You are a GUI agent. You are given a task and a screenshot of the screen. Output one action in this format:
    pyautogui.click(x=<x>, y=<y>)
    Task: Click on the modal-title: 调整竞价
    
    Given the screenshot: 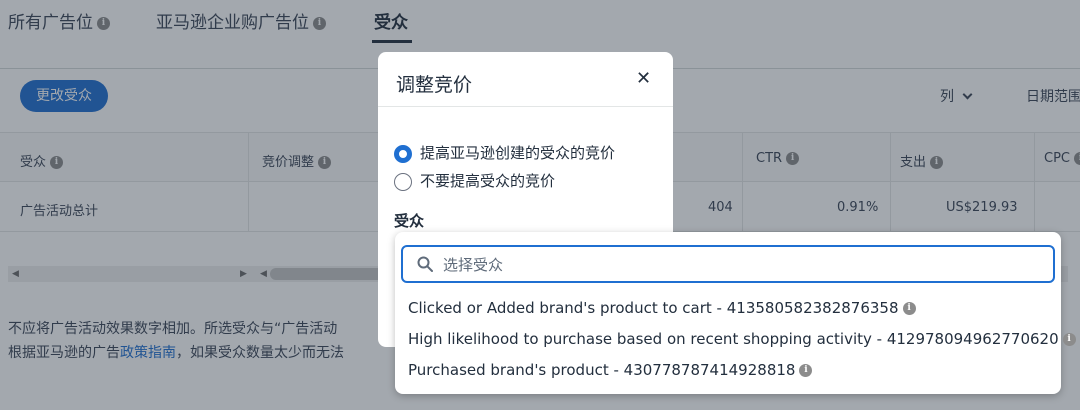 What is the action you would take?
    pyautogui.click(x=434, y=85)
    